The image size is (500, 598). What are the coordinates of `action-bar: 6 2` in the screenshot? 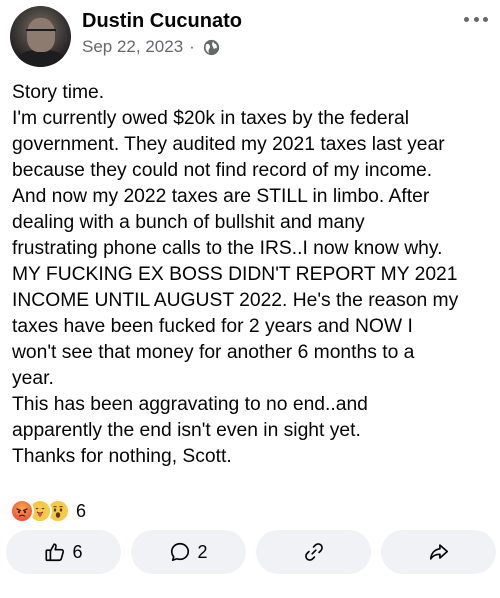 It's located at (251, 552).